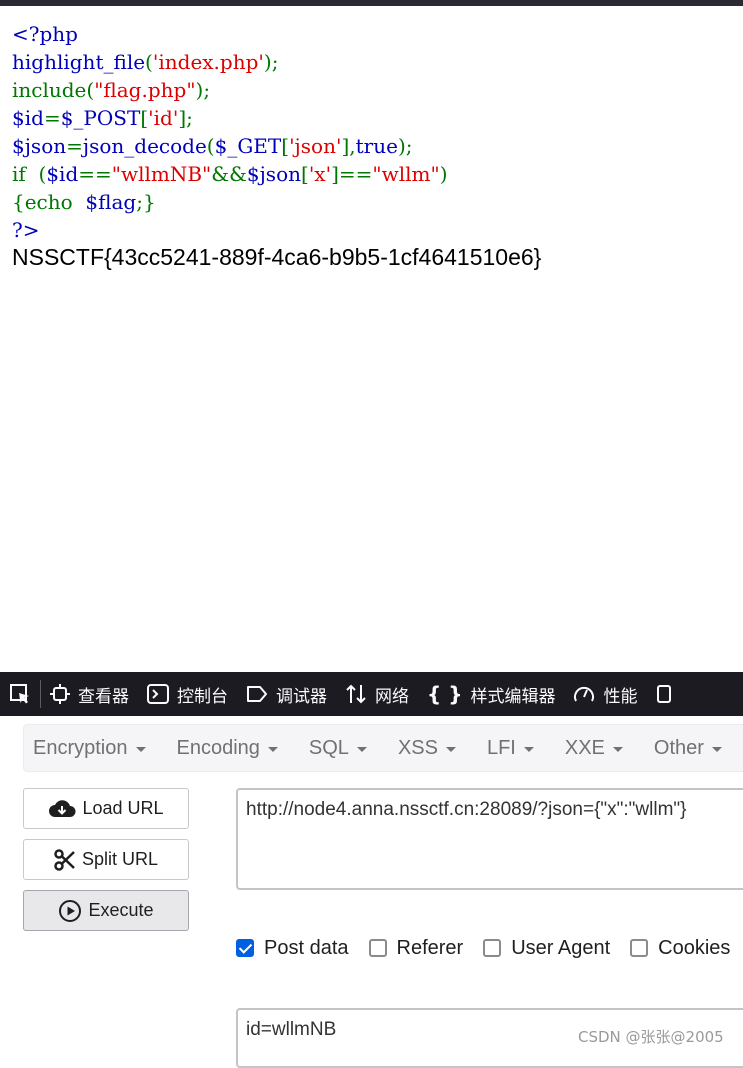  Describe the element at coordinates (651, 1037) in the screenshot. I see `csdn-watermark: CSDN @张张@2005` at that location.